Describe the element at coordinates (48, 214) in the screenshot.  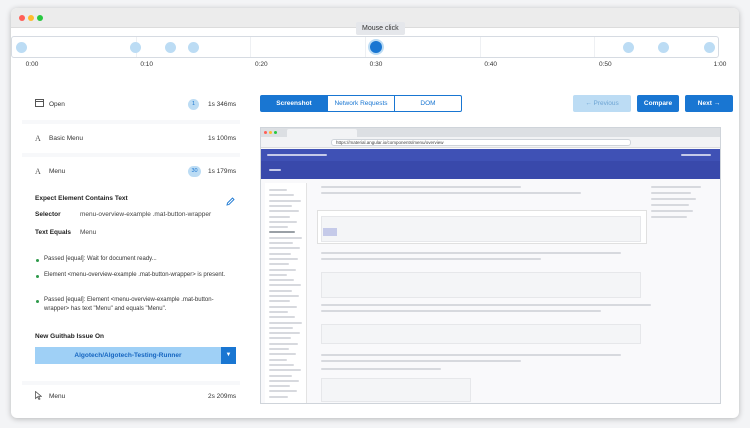
I see `selector-label: Selector` at that location.